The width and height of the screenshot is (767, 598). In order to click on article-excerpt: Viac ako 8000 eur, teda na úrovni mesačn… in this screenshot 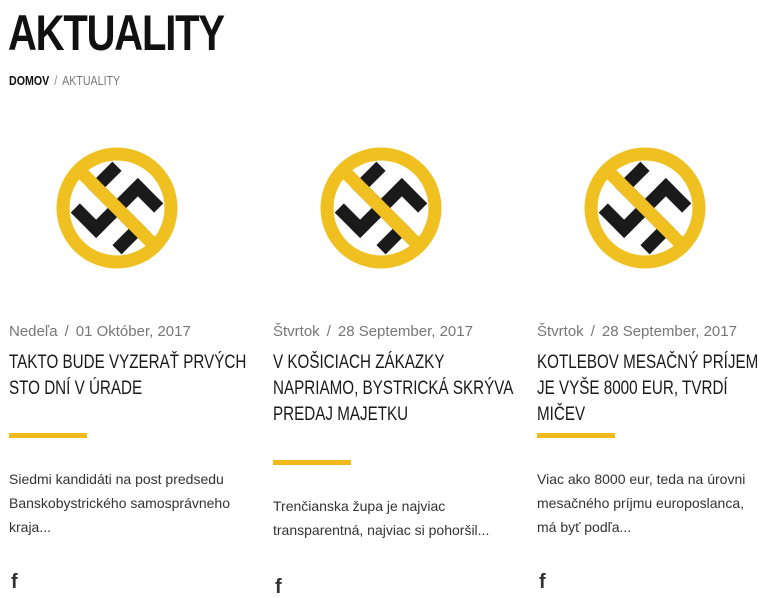, I will do `click(641, 503)`.